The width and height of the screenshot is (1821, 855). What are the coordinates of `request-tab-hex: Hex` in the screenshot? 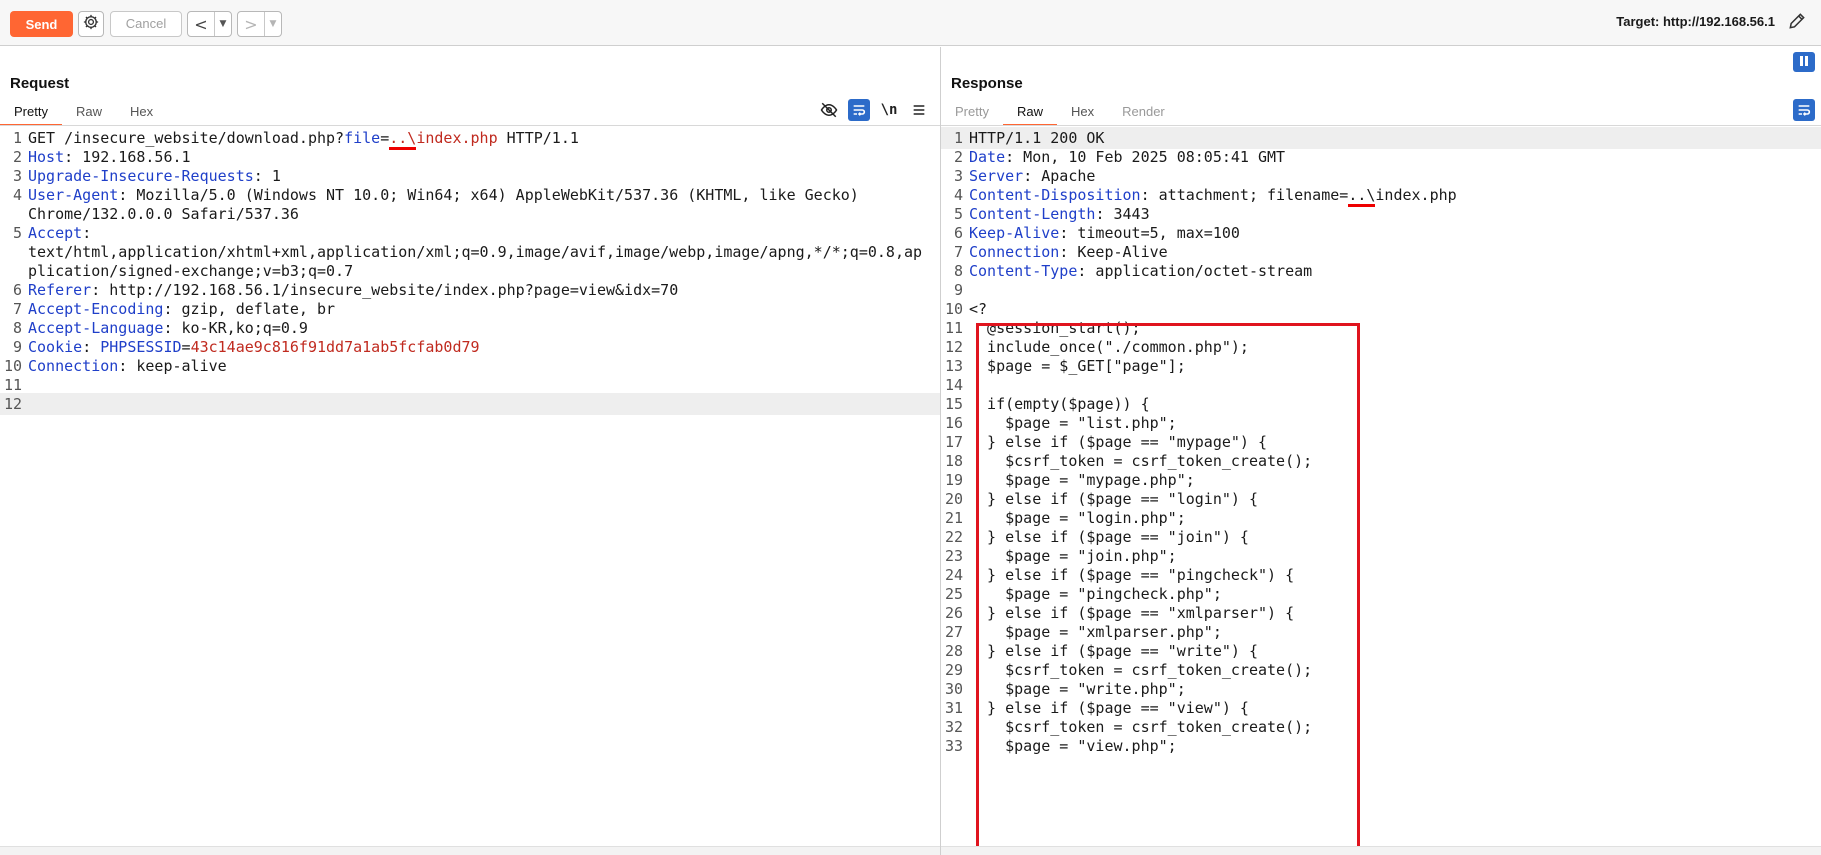 It's located at (141, 112).